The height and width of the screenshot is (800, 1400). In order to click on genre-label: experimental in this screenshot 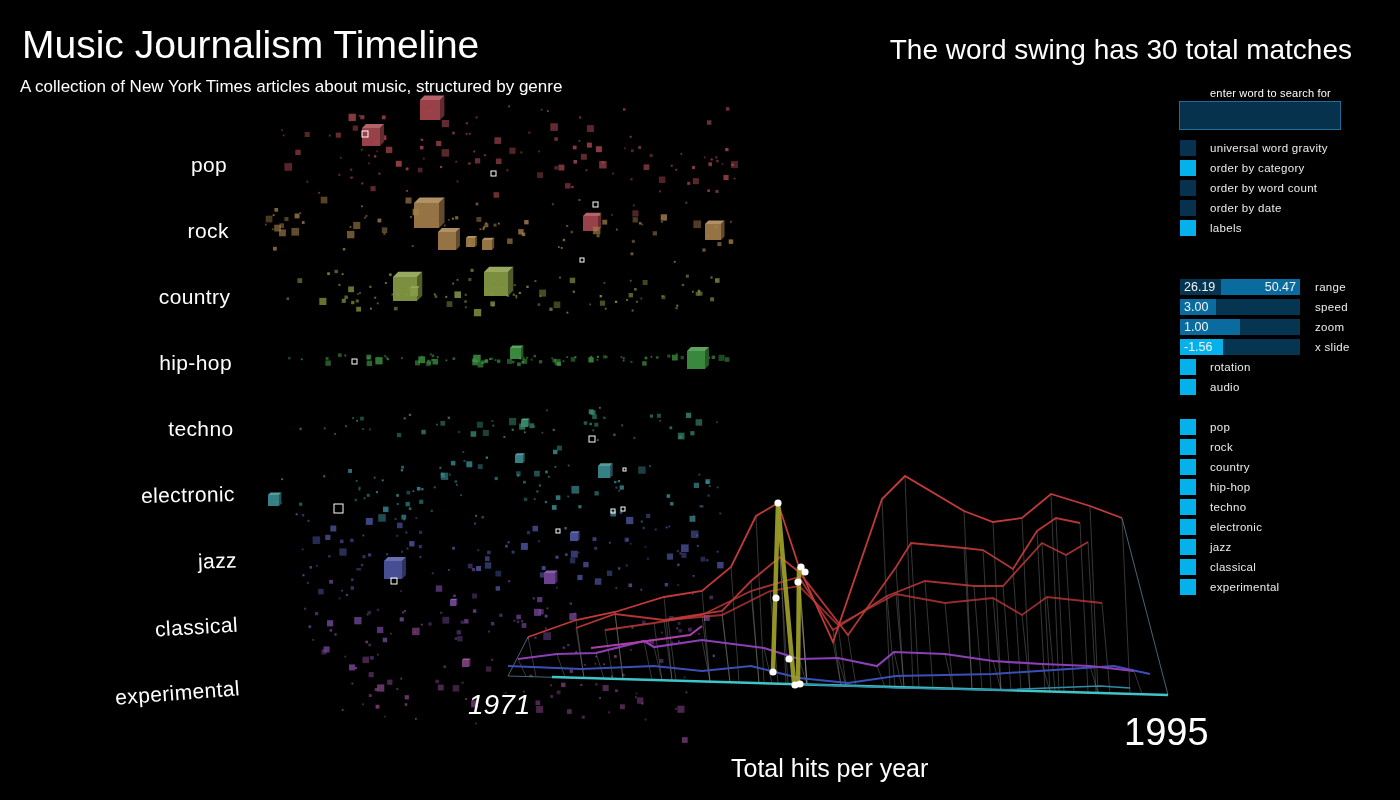, I will do `click(177, 693)`.